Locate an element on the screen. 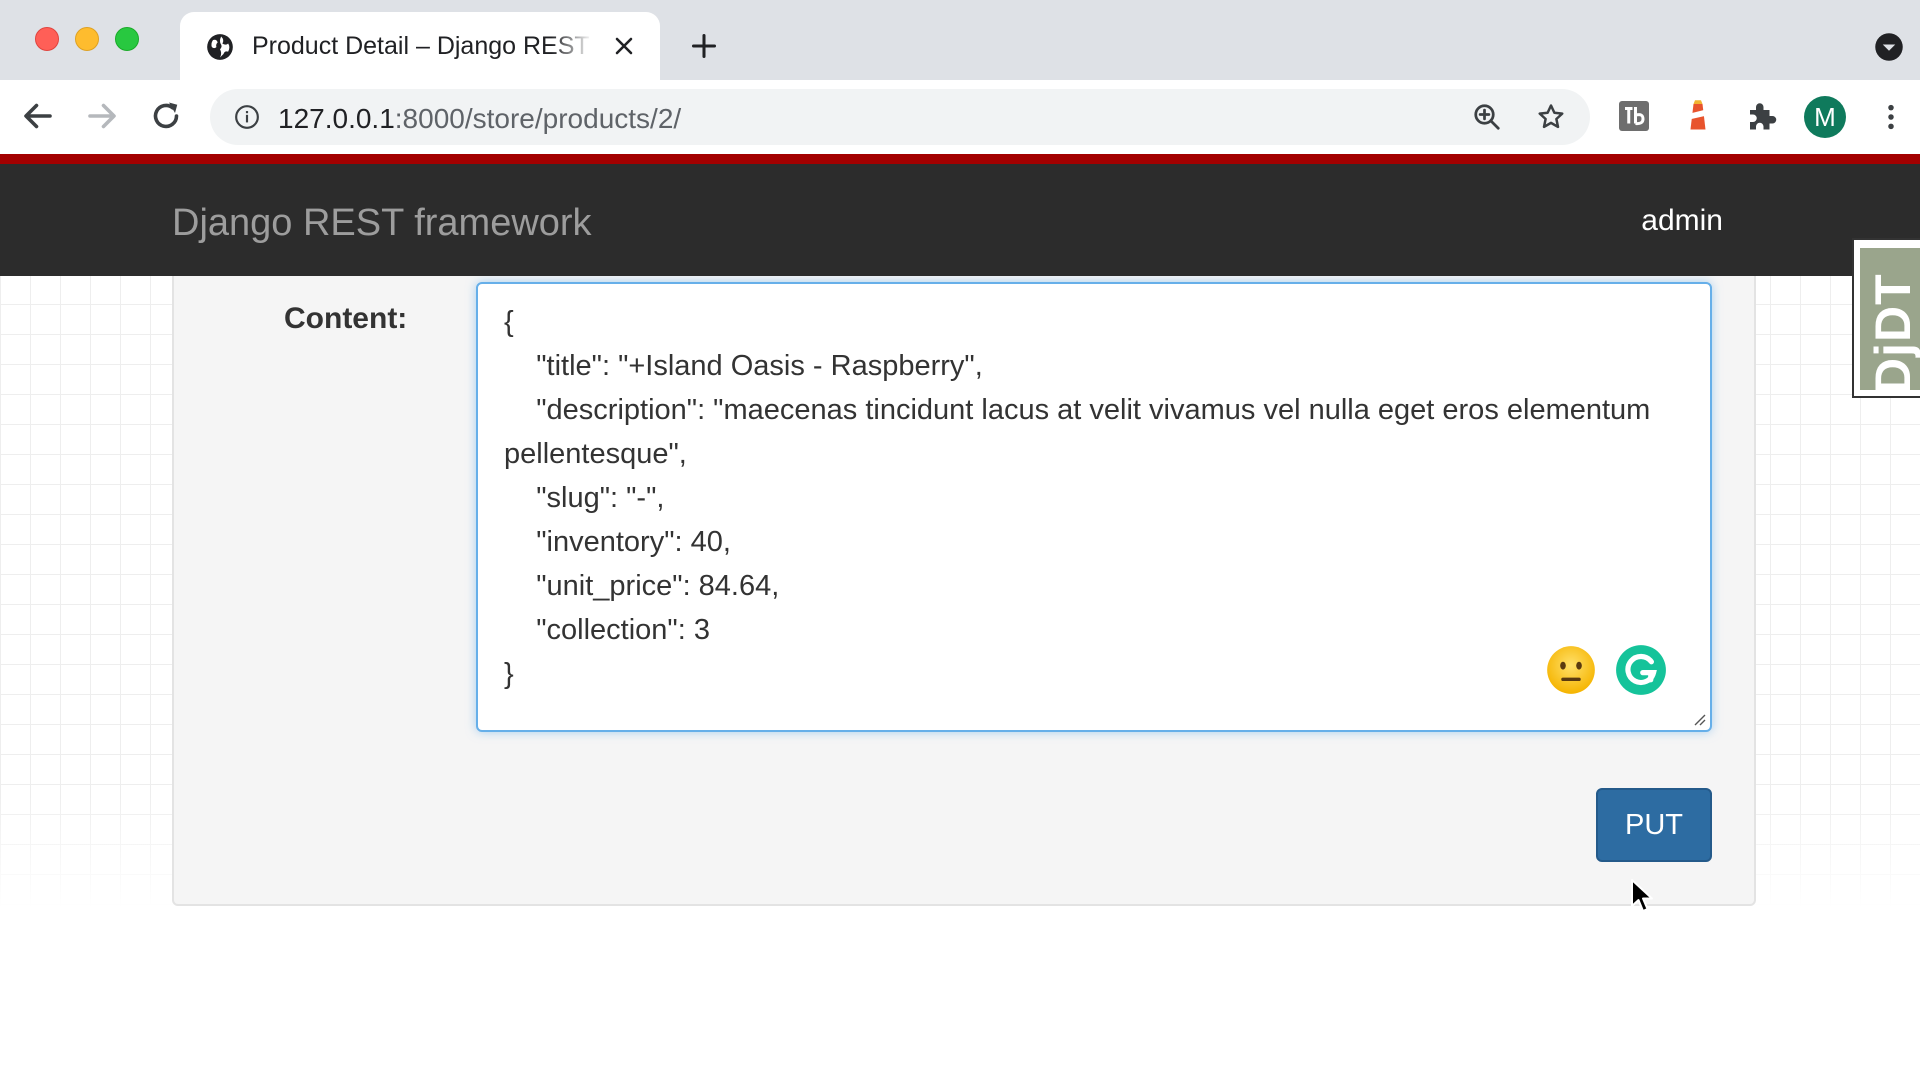 The image size is (1920, 1080). browser-toolbar: 127.0.0.1:8000/store/products/2/ M is located at coordinates (960, 117).